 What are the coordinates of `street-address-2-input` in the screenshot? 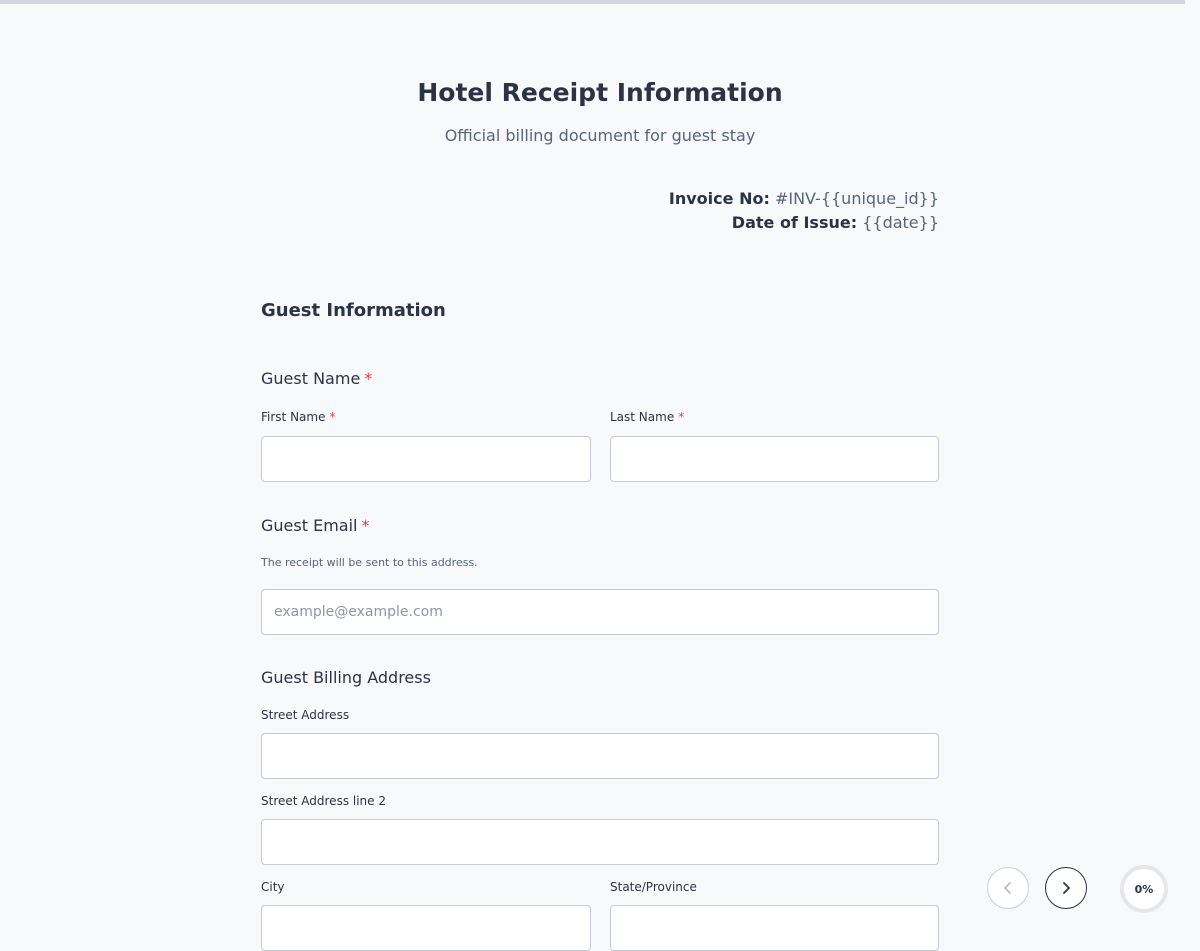 It's located at (600, 842).